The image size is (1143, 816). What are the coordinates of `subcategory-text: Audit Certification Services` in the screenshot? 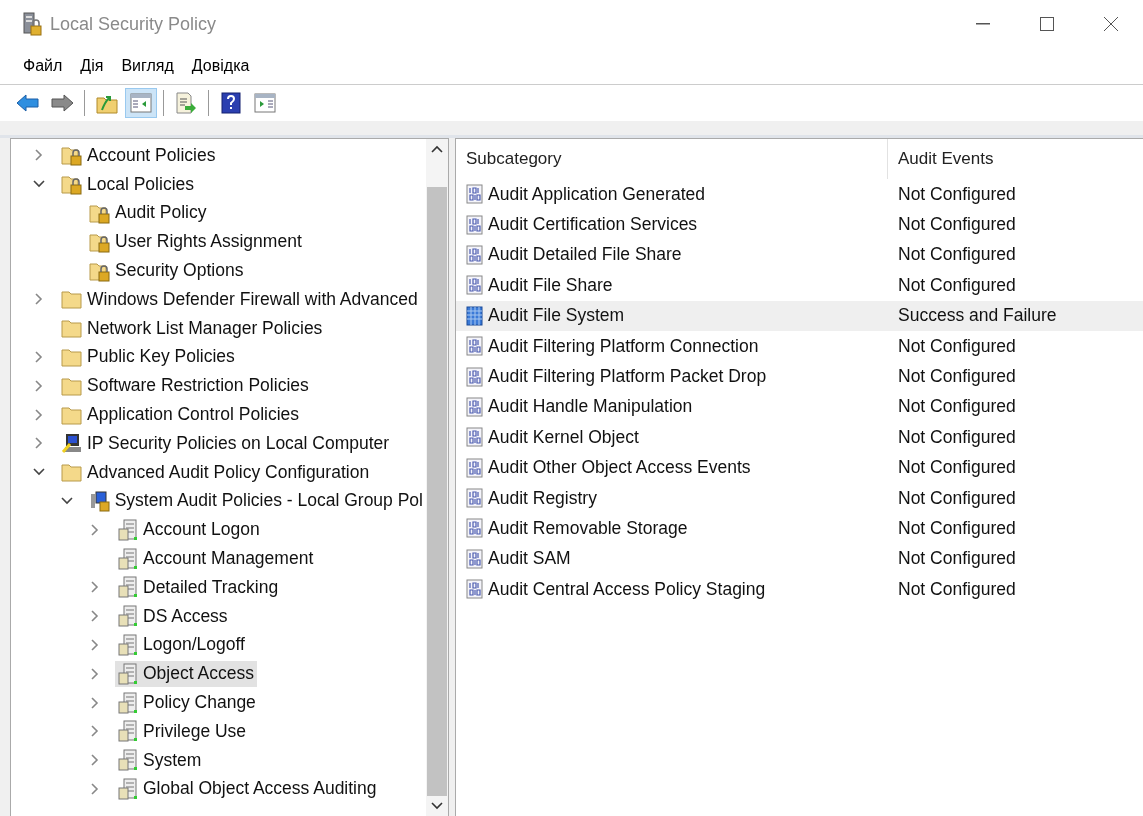 It's located at (593, 225).